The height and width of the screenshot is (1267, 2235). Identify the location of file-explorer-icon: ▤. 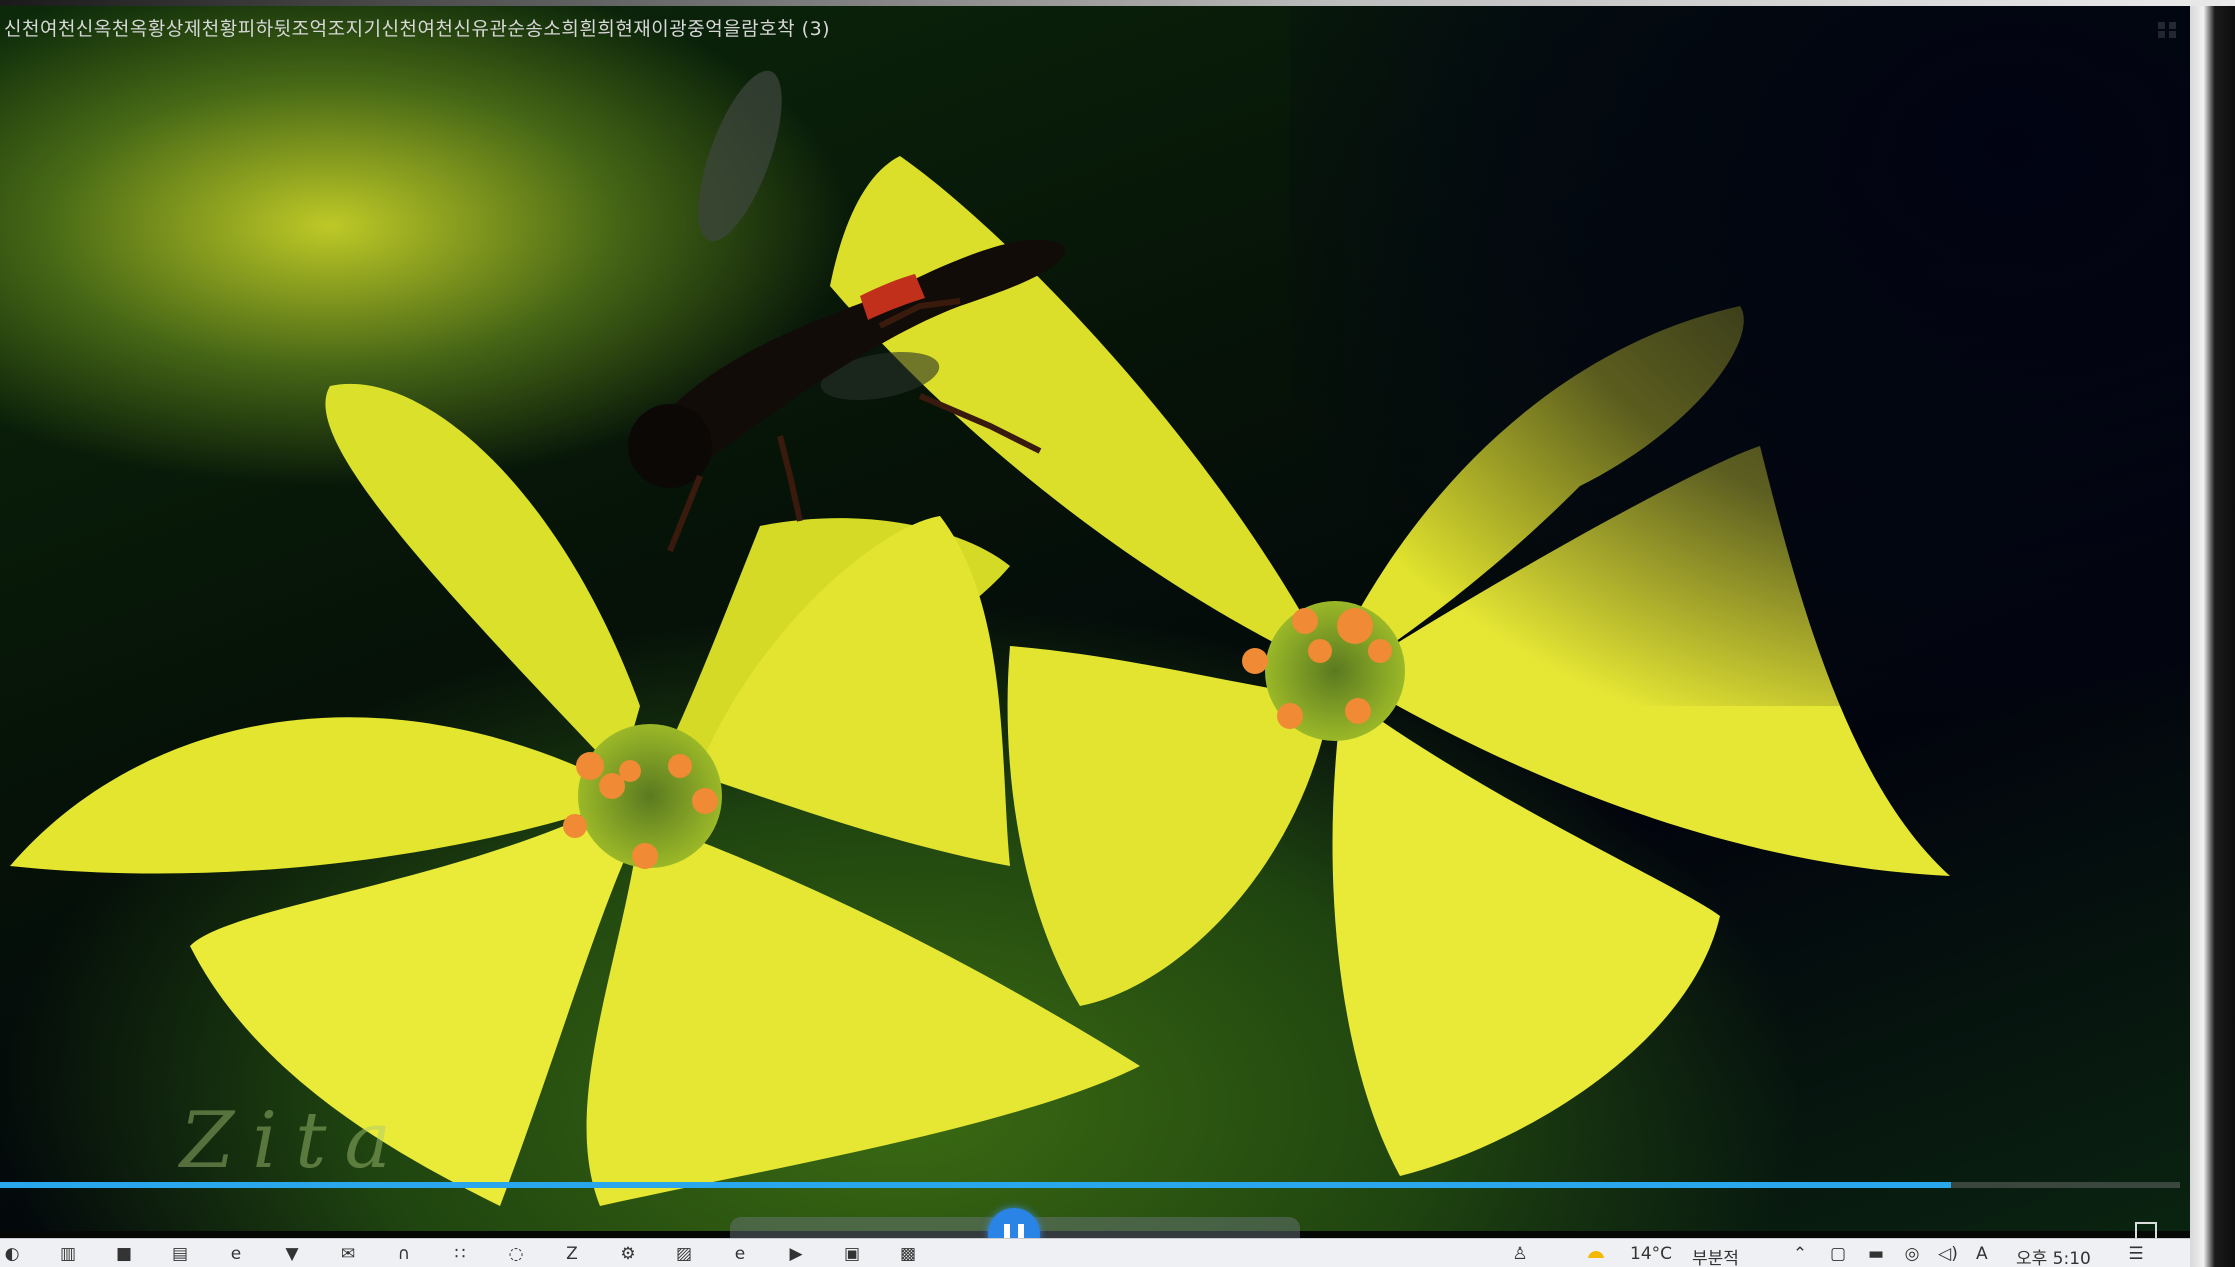
(180, 1254).